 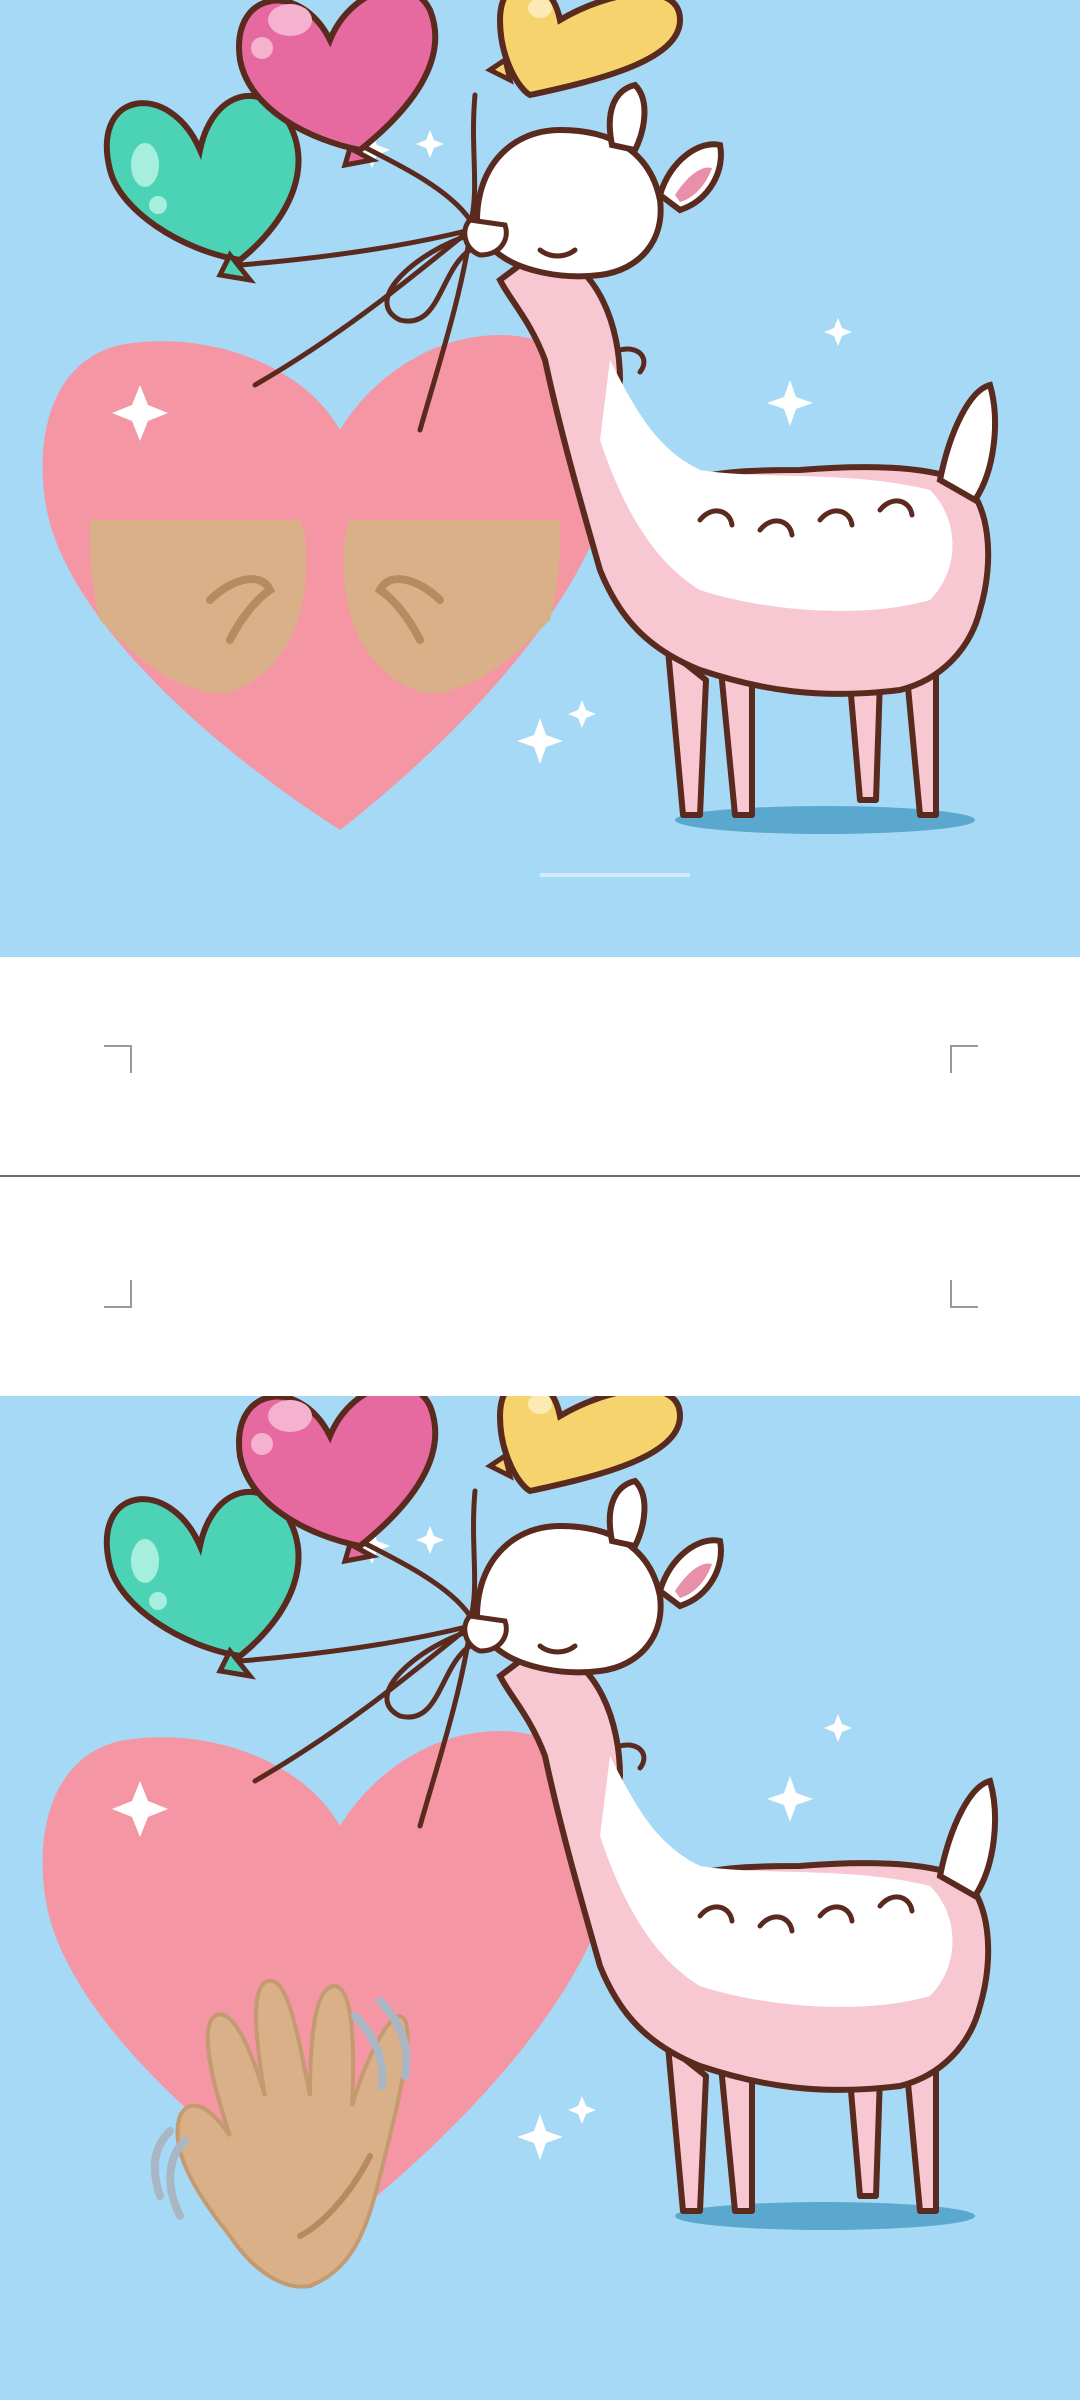 I want to click on page-corner-bottom-left, so click(x=118, y=1294).